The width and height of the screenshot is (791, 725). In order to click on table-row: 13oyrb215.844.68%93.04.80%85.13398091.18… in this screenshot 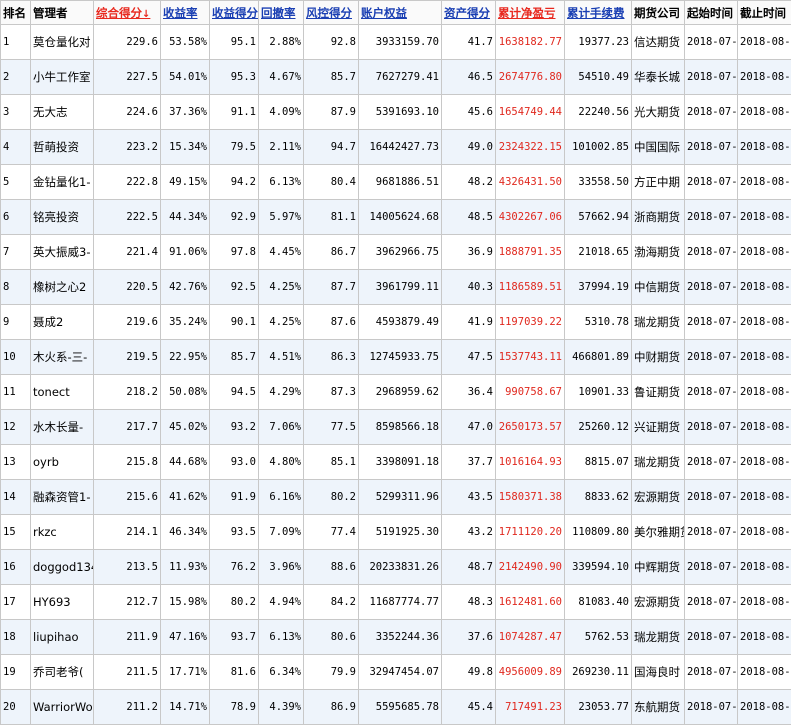, I will do `click(396, 462)`.